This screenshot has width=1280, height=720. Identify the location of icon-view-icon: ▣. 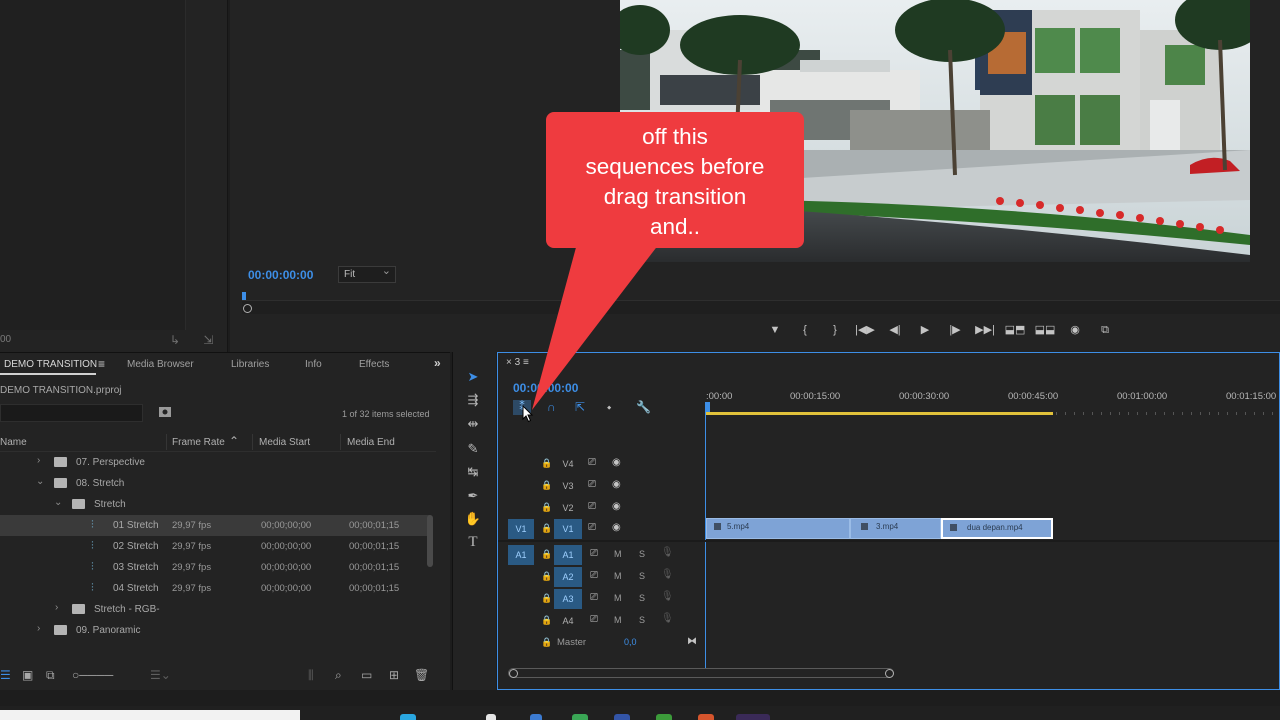
(27, 675).